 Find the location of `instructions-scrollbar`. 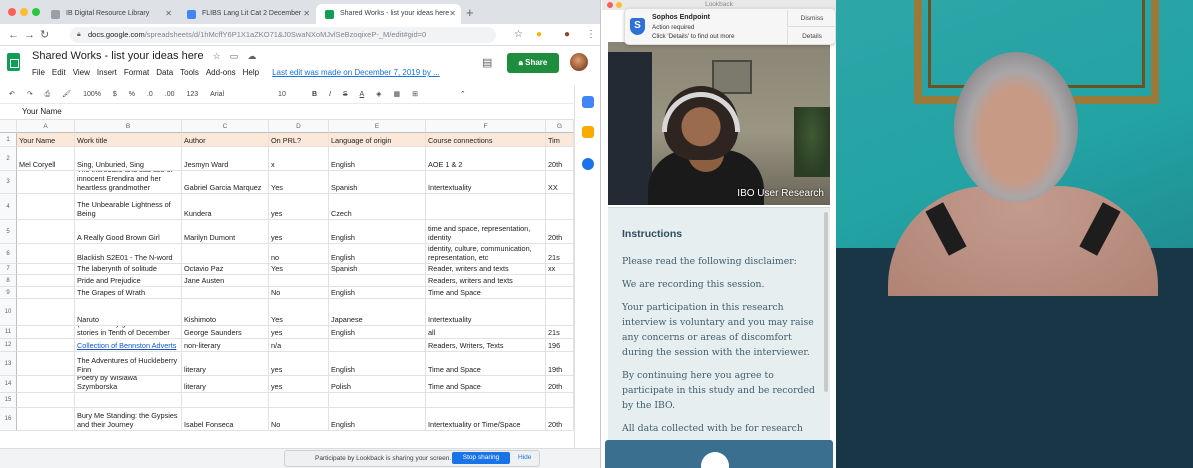

instructions-scrollbar is located at coordinates (826, 302).